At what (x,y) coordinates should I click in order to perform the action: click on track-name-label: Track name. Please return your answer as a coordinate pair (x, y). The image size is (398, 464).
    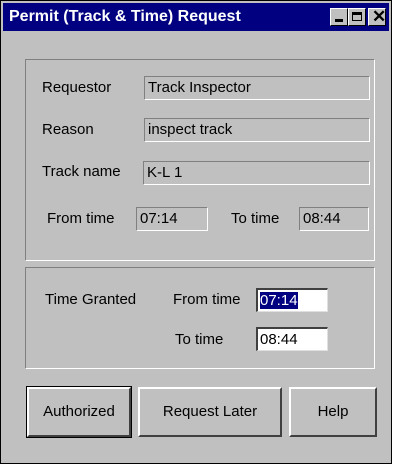
    Looking at the image, I should click on (81, 171).